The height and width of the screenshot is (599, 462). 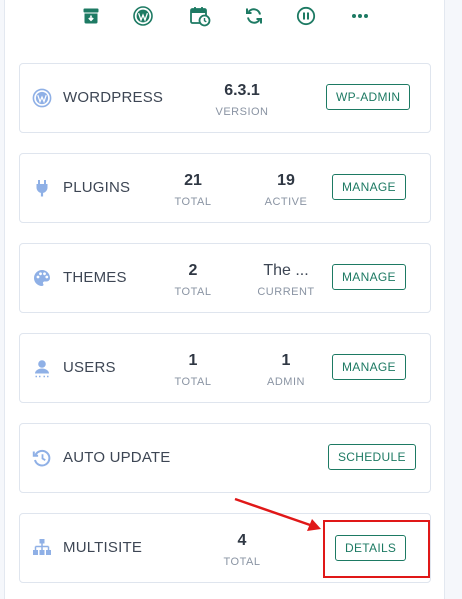 I want to click on users-total-stat: 1 TOTAL, so click(x=193, y=370).